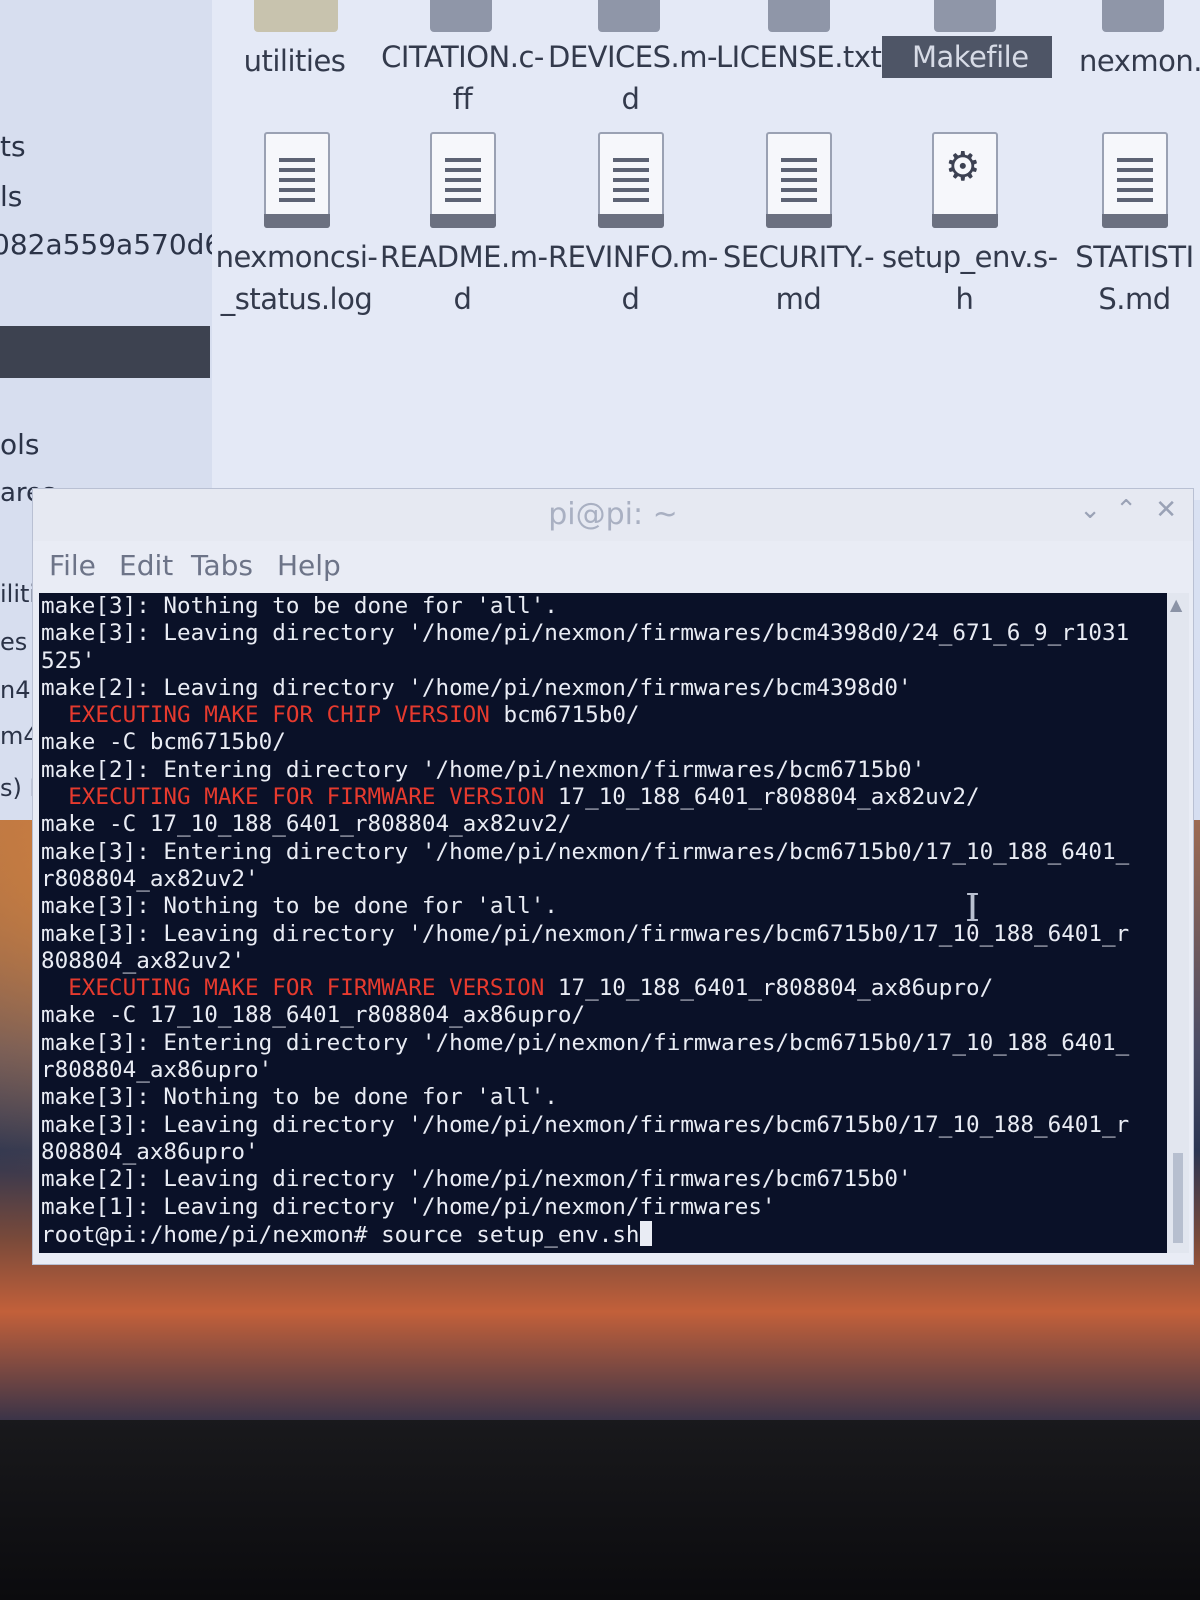  What do you see at coordinates (632, 78) in the screenshot?
I see `file-devices: DEVICES.m- d` at bounding box center [632, 78].